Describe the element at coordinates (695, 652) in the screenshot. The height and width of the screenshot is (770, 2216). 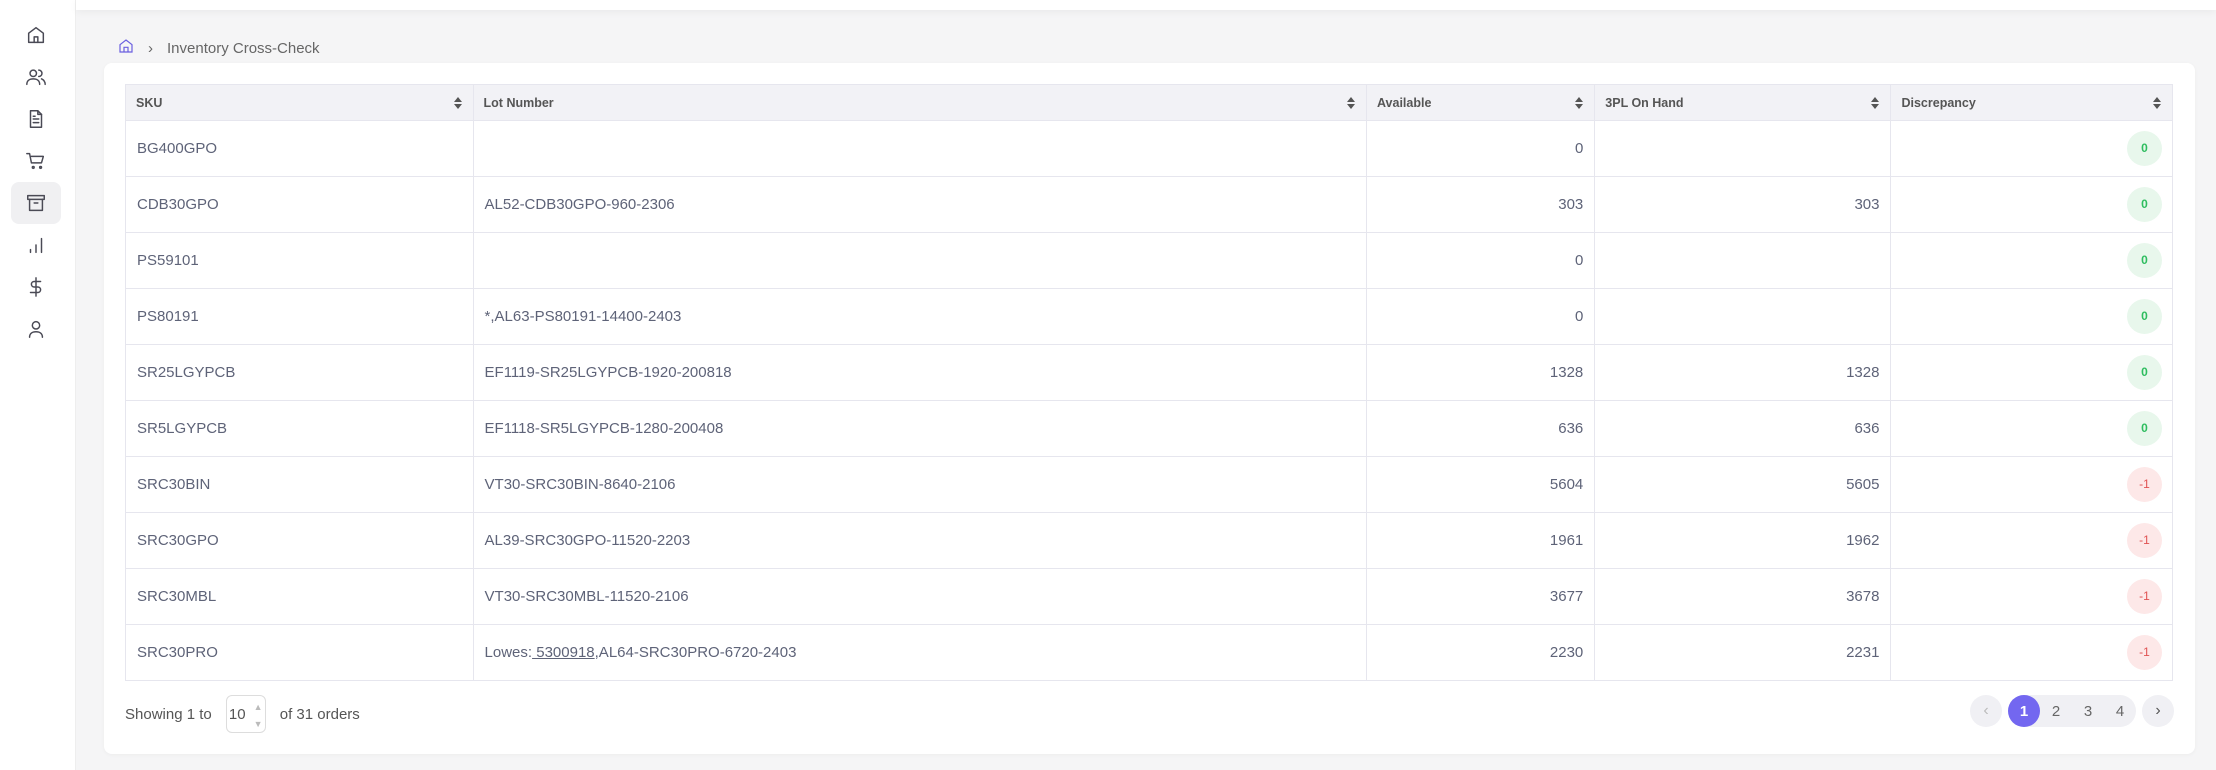
I see `lot-suffix: ,AL64-SRC30PRO-6720-2403` at that location.